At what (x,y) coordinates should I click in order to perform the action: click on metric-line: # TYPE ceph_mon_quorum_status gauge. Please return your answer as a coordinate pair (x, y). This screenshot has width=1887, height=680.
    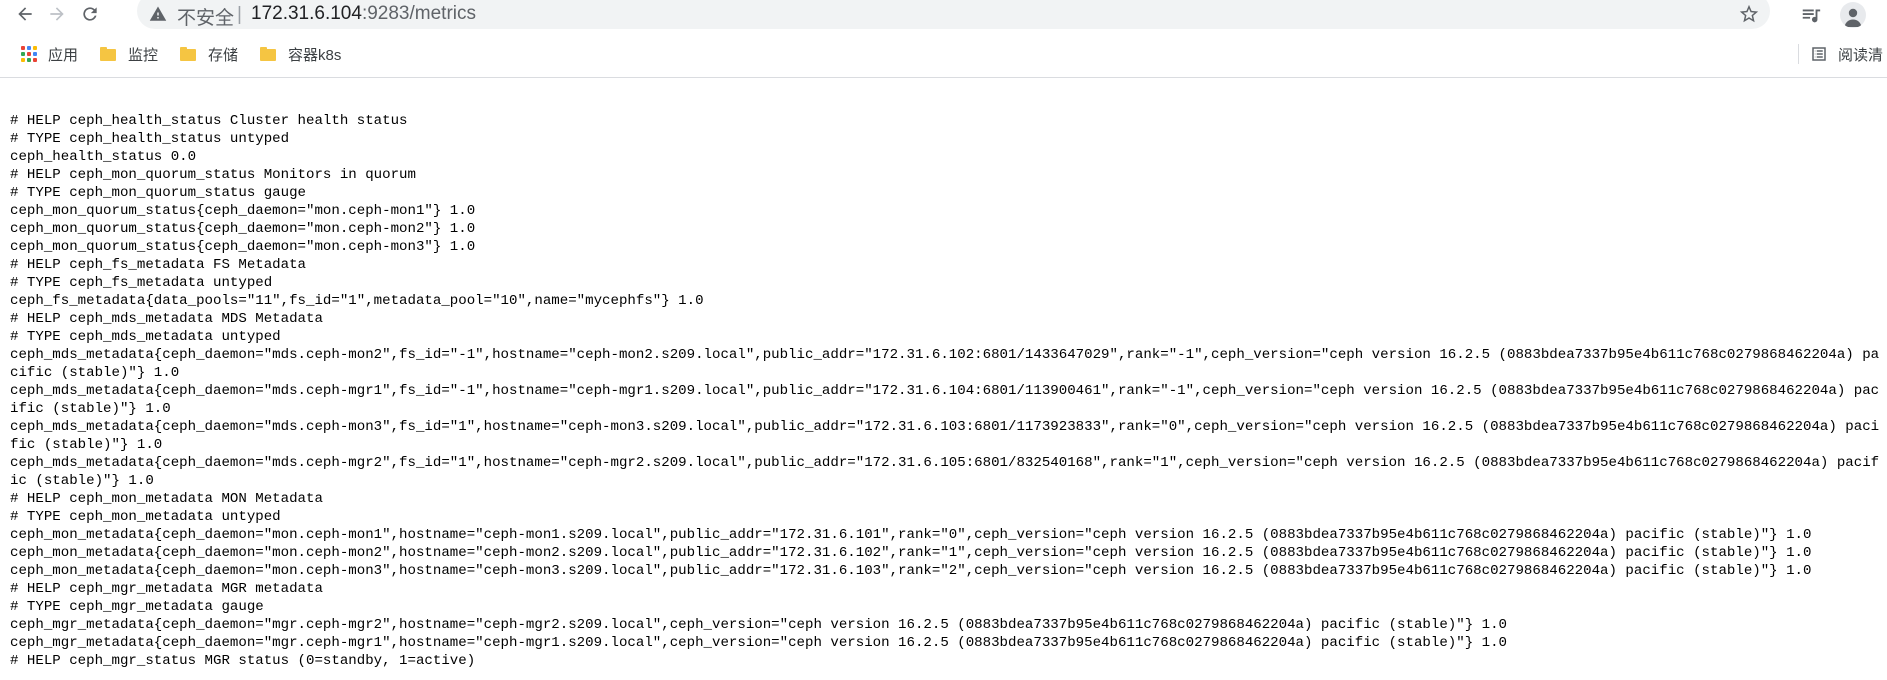
    Looking at the image, I should click on (158, 193).